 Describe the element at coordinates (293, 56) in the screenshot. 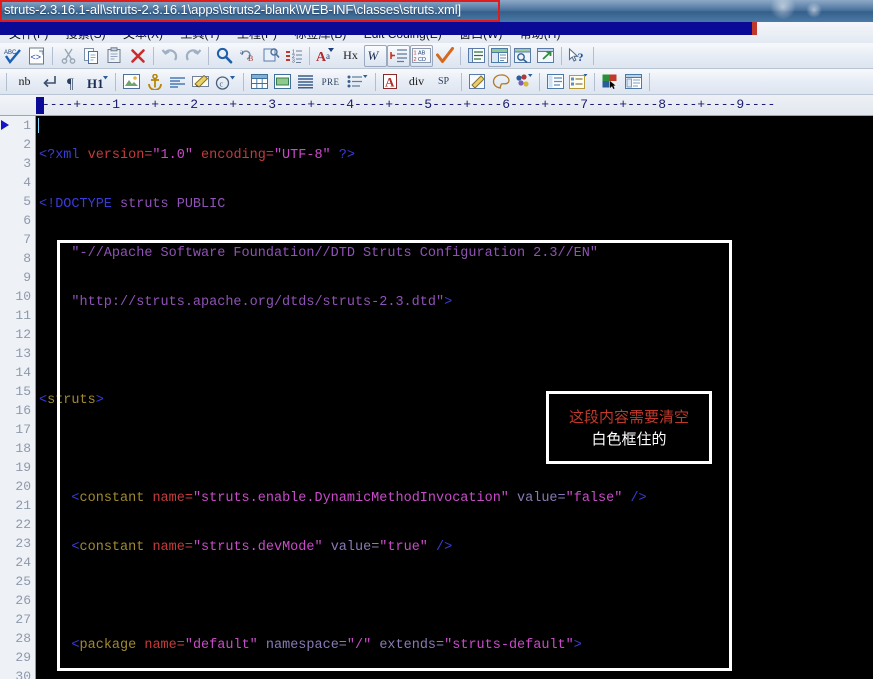

I see `insert-list-icon: 1 2 3` at that location.